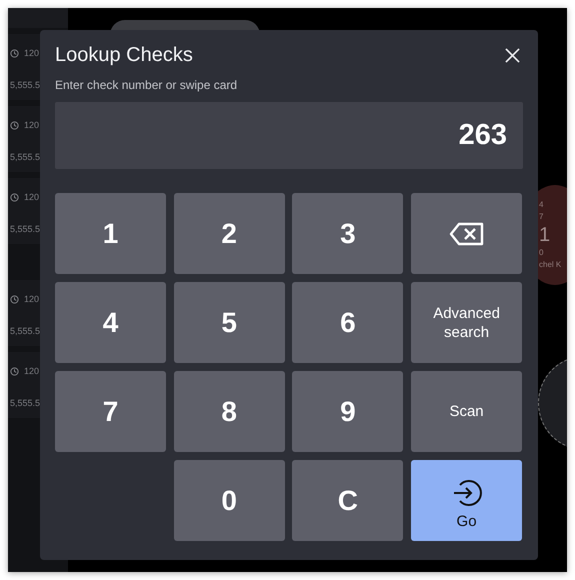 The width and height of the screenshot is (575, 580). What do you see at coordinates (229, 233) in the screenshot?
I see `keypad-key: 2` at bounding box center [229, 233].